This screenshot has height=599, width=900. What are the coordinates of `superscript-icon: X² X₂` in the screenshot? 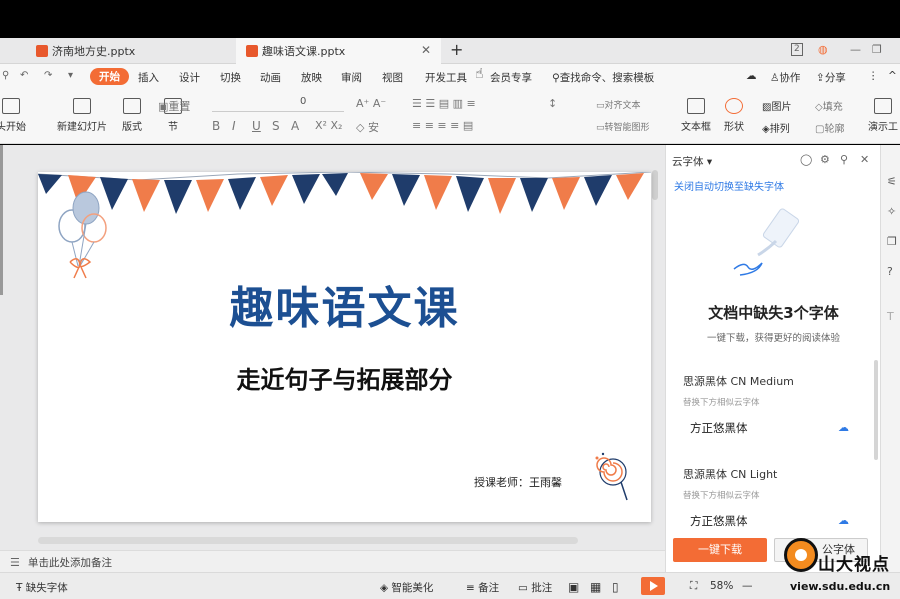 It's located at (328, 125).